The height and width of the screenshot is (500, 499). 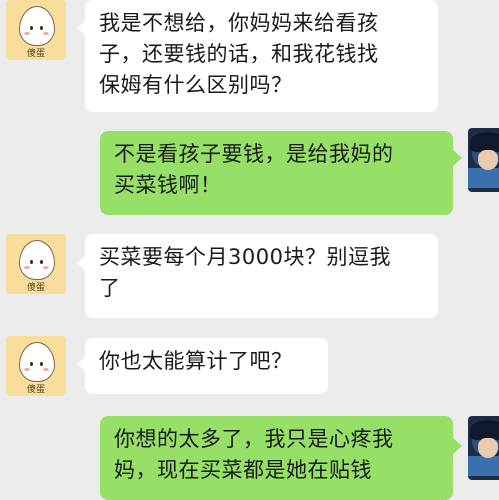 What do you see at coordinates (196, 361) in the screenshot?
I see `message-text-line: 你也太能算计了吧？` at bounding box center [196, 361].